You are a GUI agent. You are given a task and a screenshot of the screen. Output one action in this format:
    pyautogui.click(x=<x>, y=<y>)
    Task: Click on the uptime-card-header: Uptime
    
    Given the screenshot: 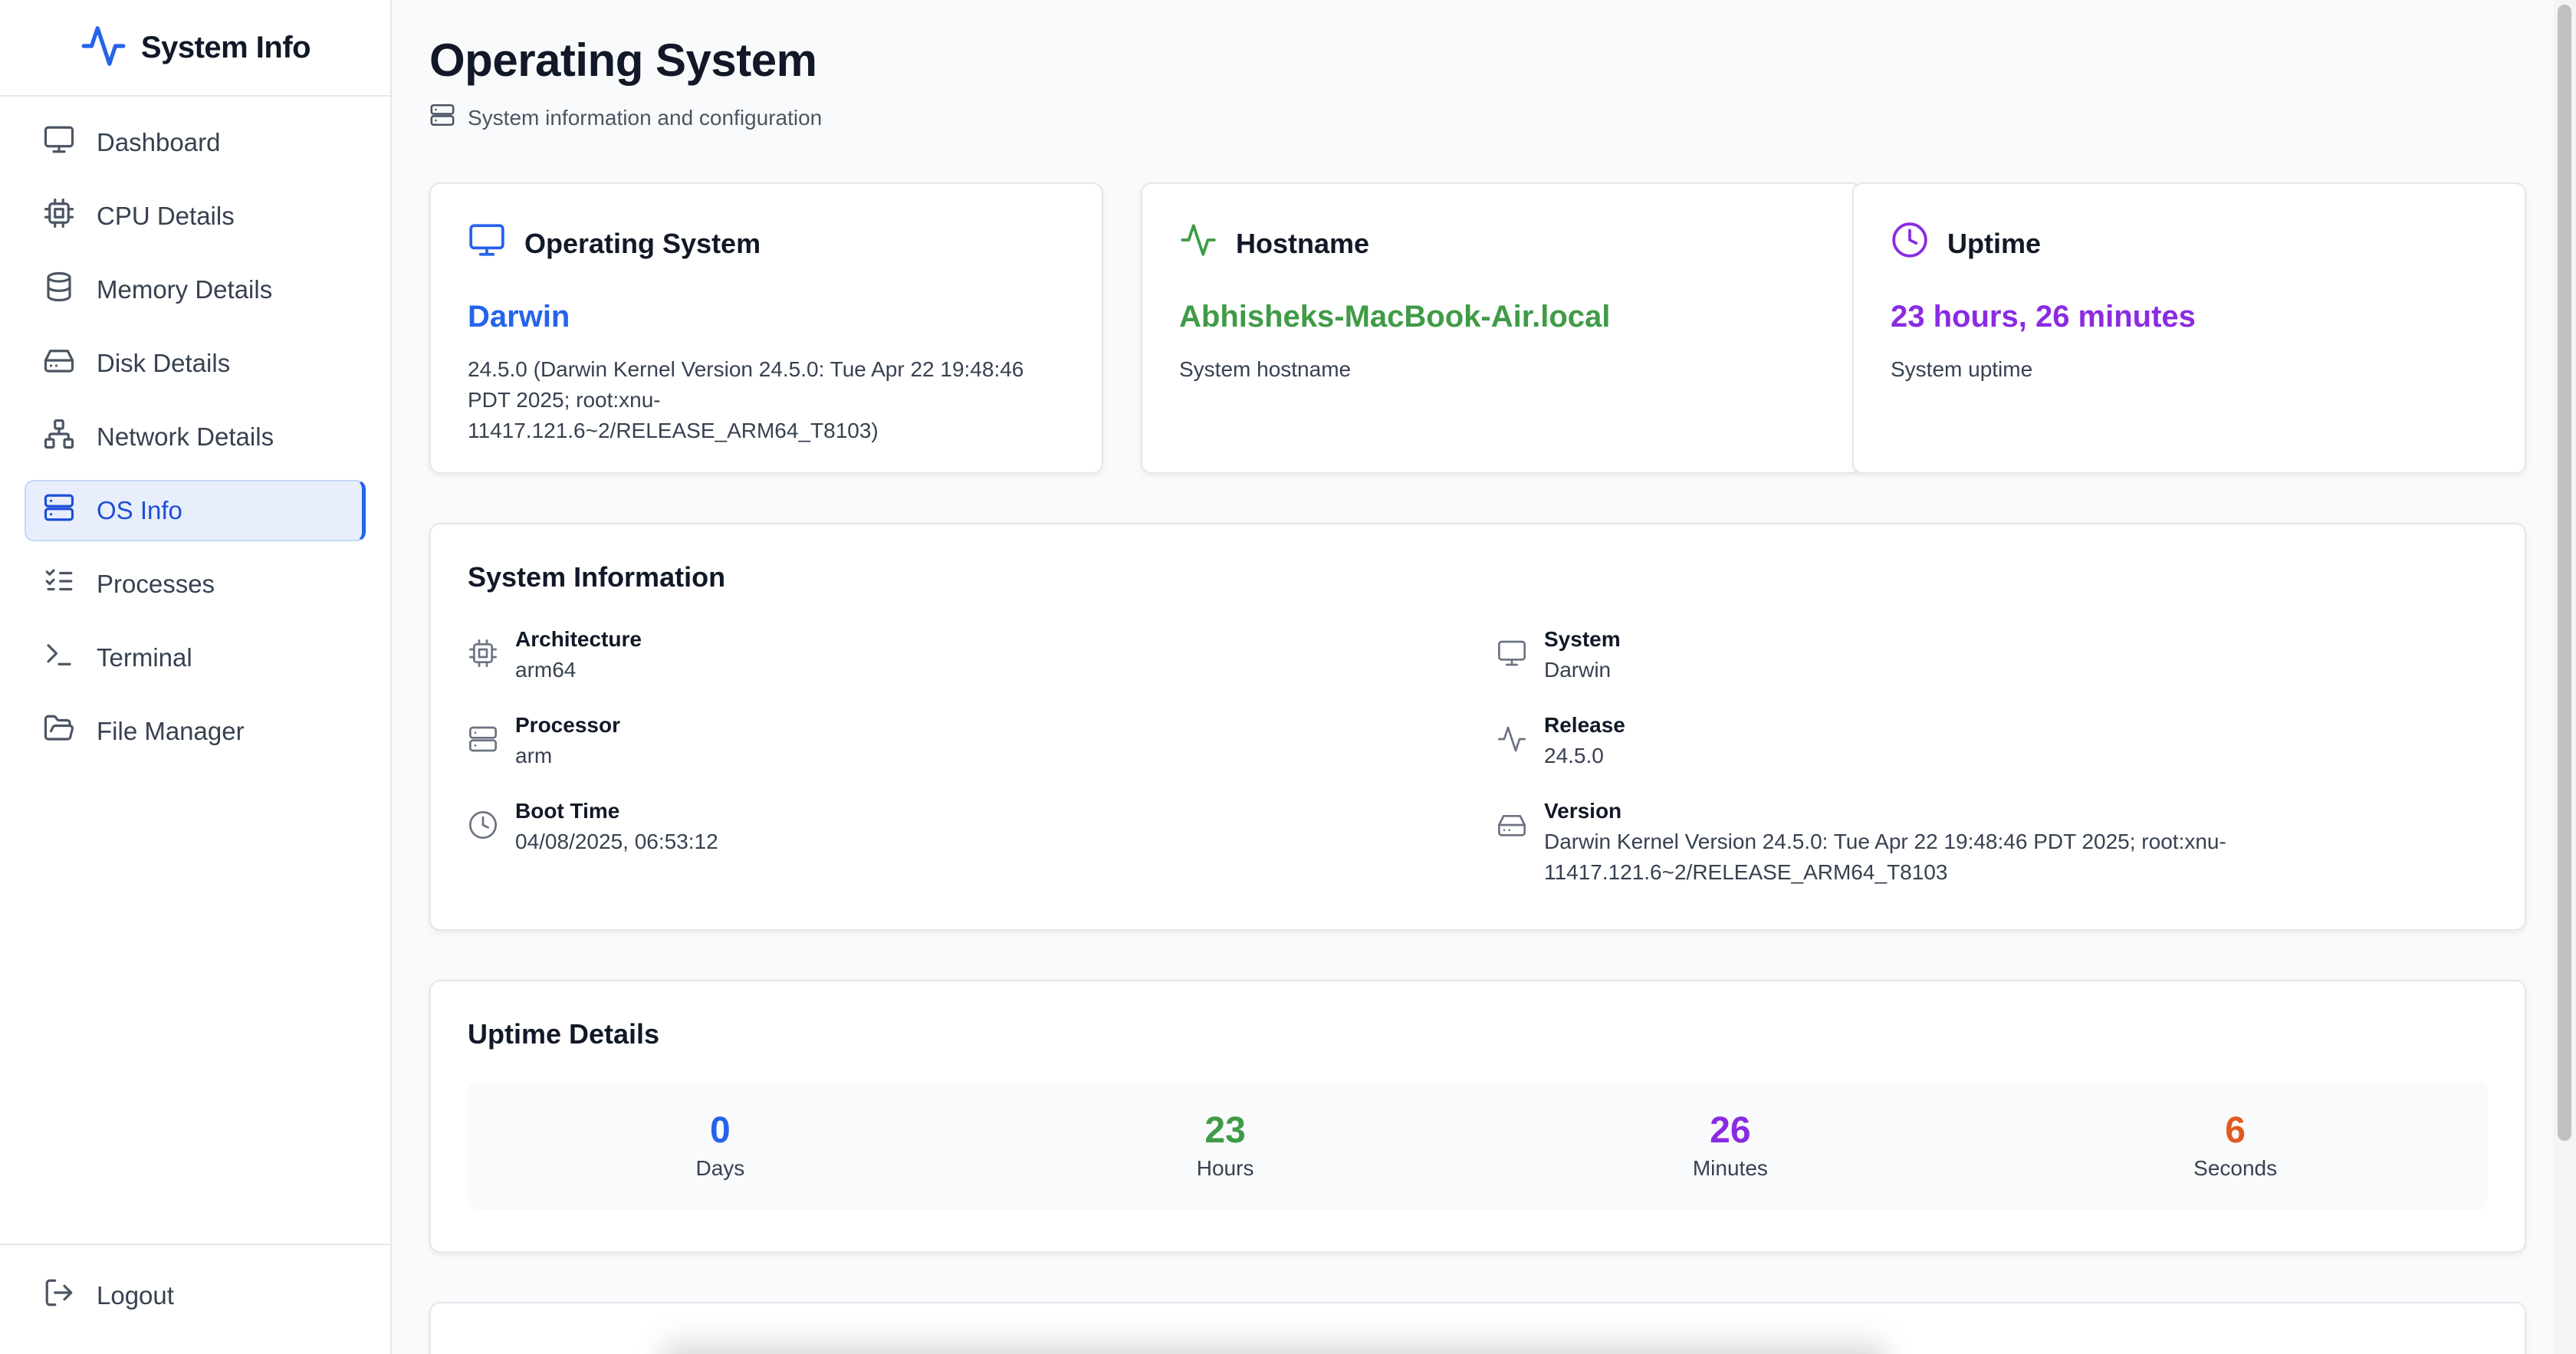 What is the action you would take?
    pyautogui.click(x=2190, y=243)
    